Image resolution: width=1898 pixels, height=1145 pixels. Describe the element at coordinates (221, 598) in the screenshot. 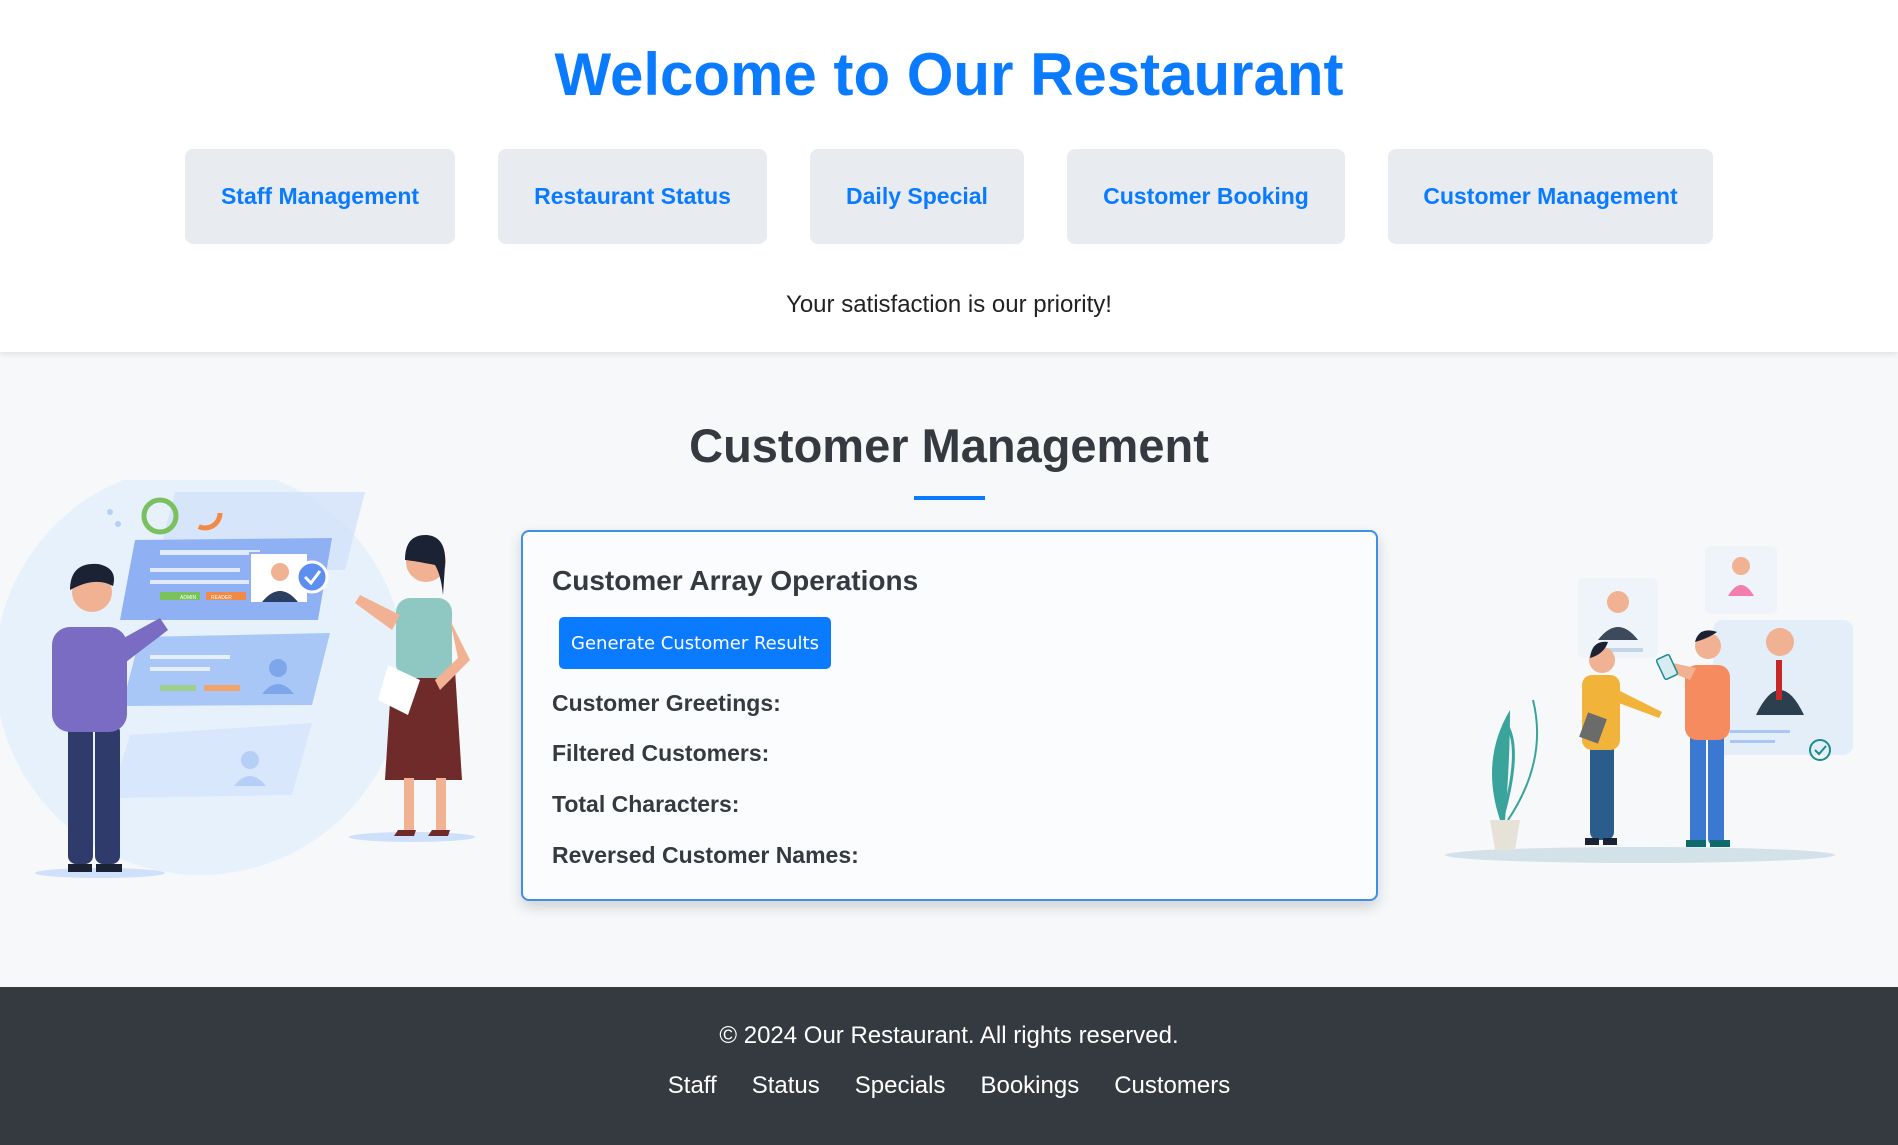

I see `left-illustration-reader-tag: READER` at that location.